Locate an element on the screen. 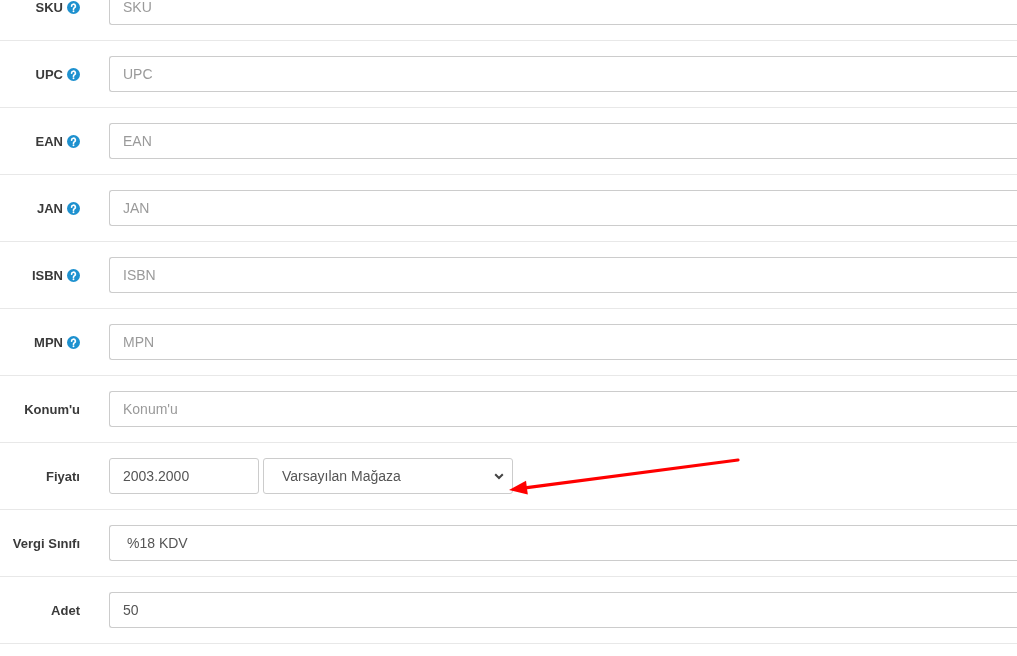 The width and height of the screenshot is (1017, 656). field-label: EAN is located at coordinates (49, 141).